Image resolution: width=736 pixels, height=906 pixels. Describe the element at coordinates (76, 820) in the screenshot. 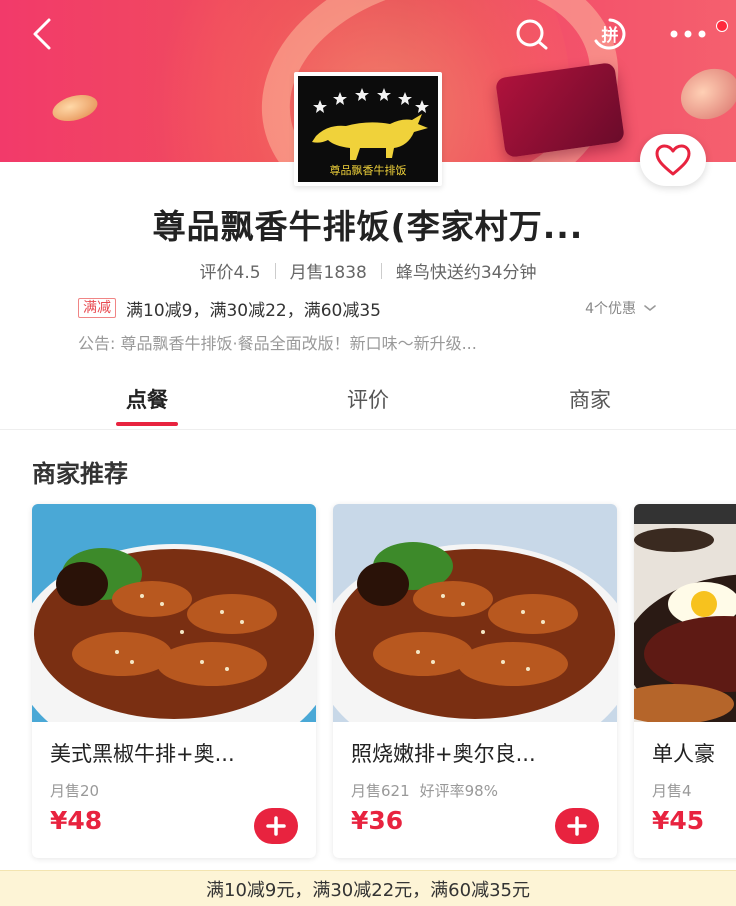

I see `dish-price: ¥48` at that location.